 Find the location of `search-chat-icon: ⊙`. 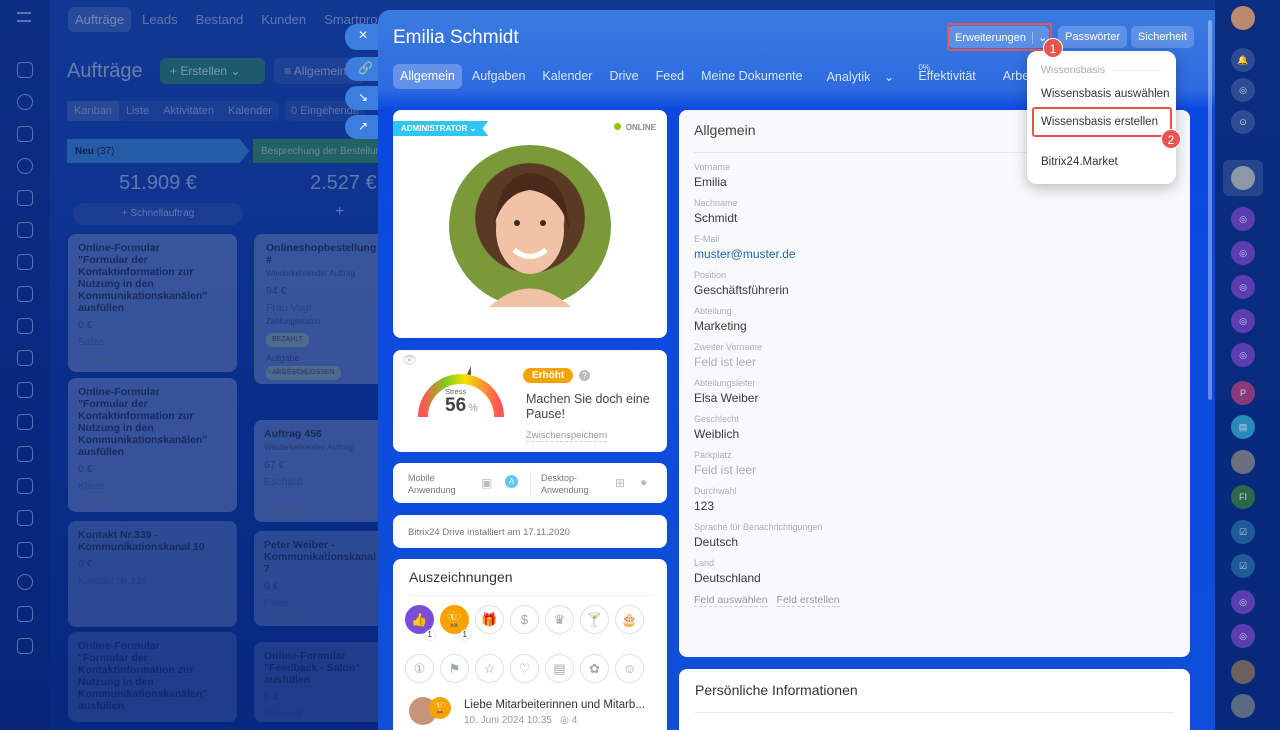

search-chat-icon: ⊙ is located at coordinates (1243, 122).